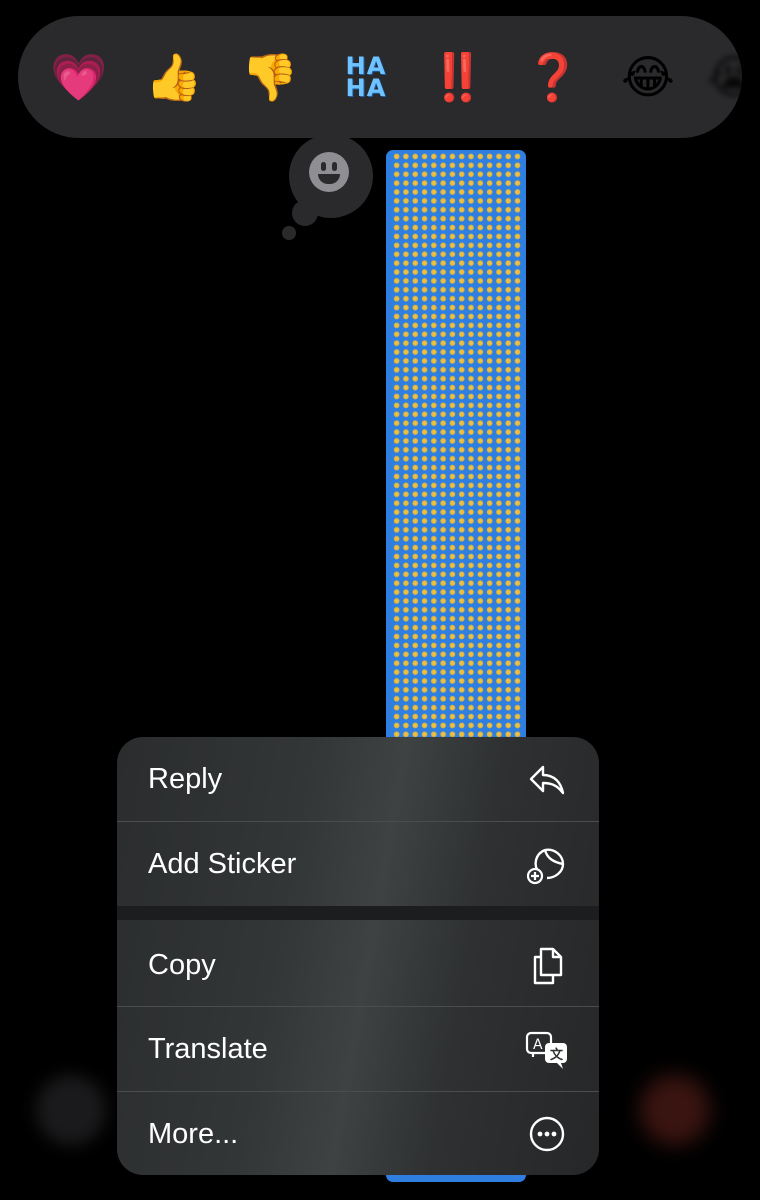  Describe the element at coordinates (358, 913) in the screenshot. I see `menu-group-divider` at that location.